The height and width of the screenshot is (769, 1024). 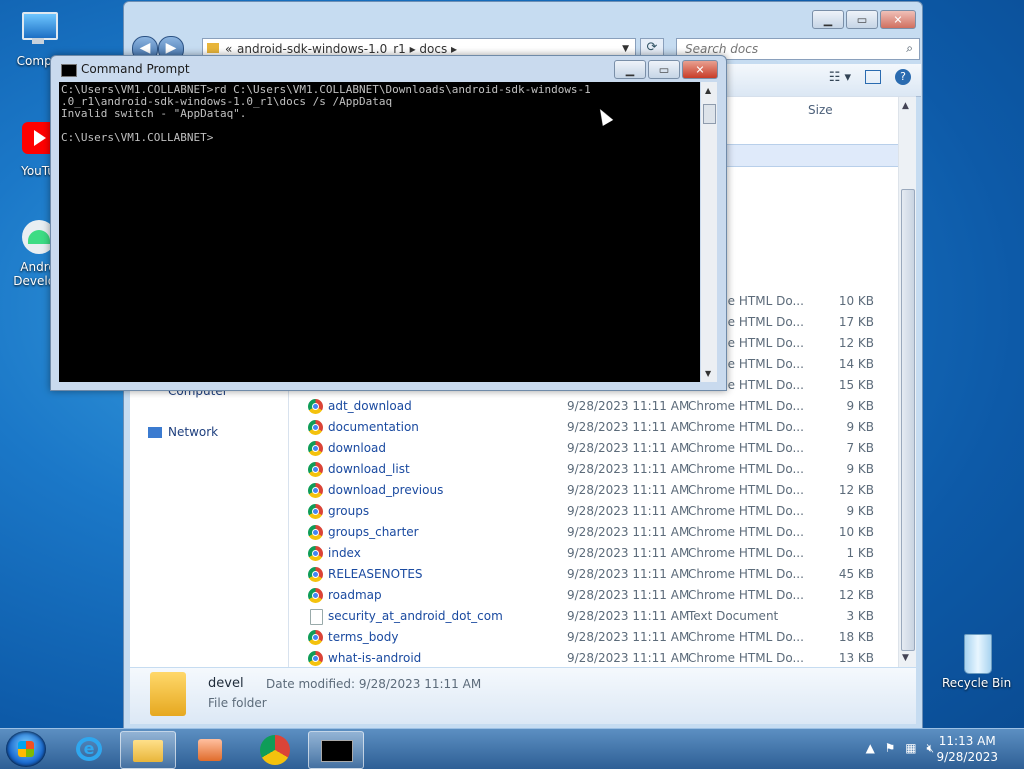 I want to click on network-icon: ▦, so click(x=910, y=748).